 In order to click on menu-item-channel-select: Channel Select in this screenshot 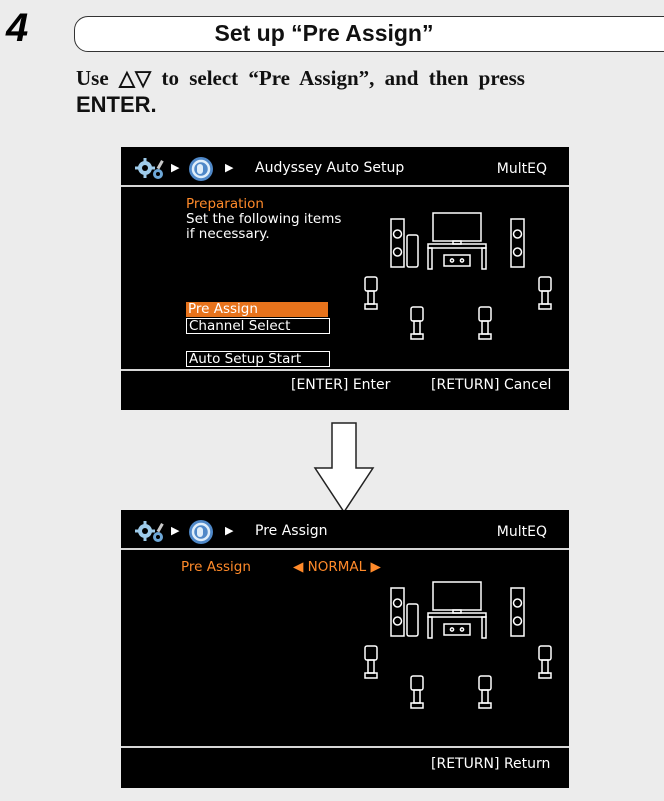, I will do `click(258, 326)`.